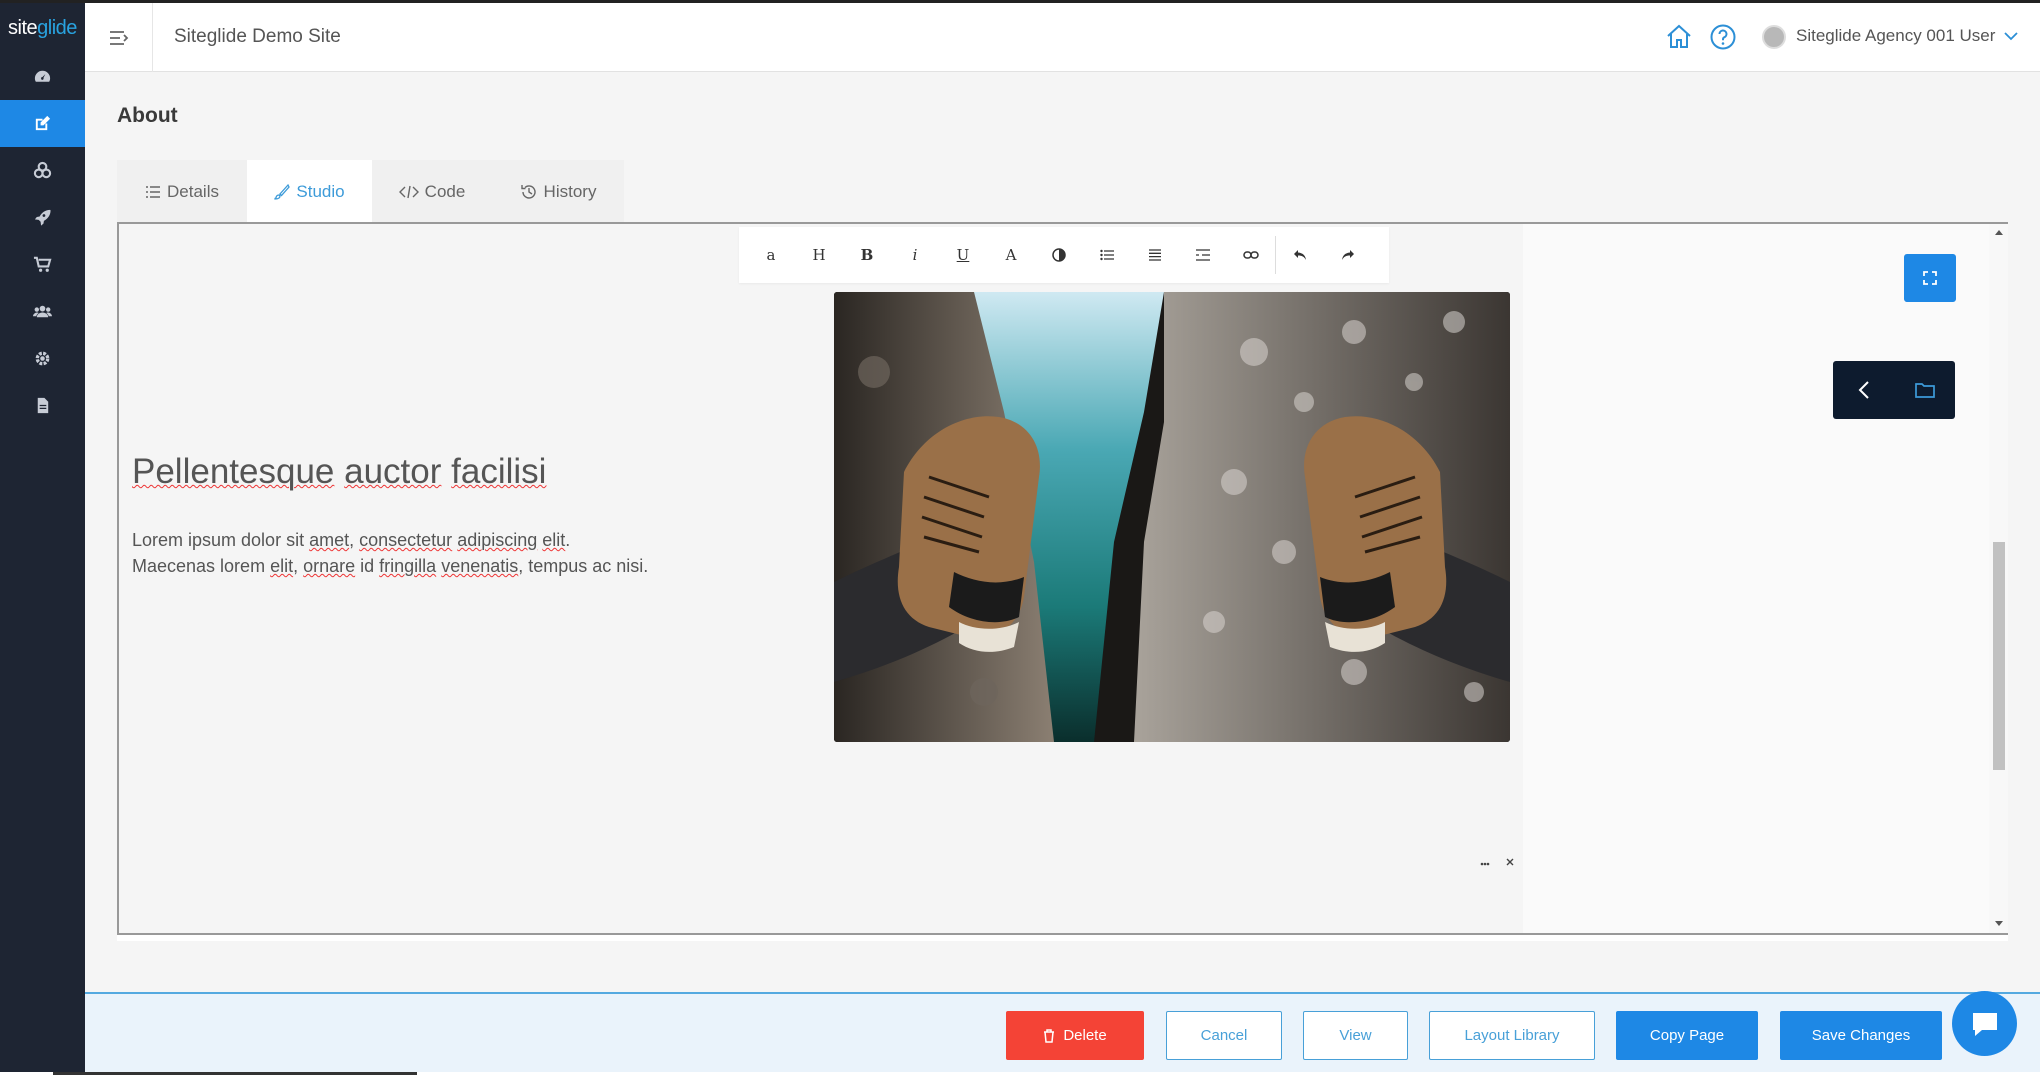  I want to click on brush-icon, so click(282, 191).